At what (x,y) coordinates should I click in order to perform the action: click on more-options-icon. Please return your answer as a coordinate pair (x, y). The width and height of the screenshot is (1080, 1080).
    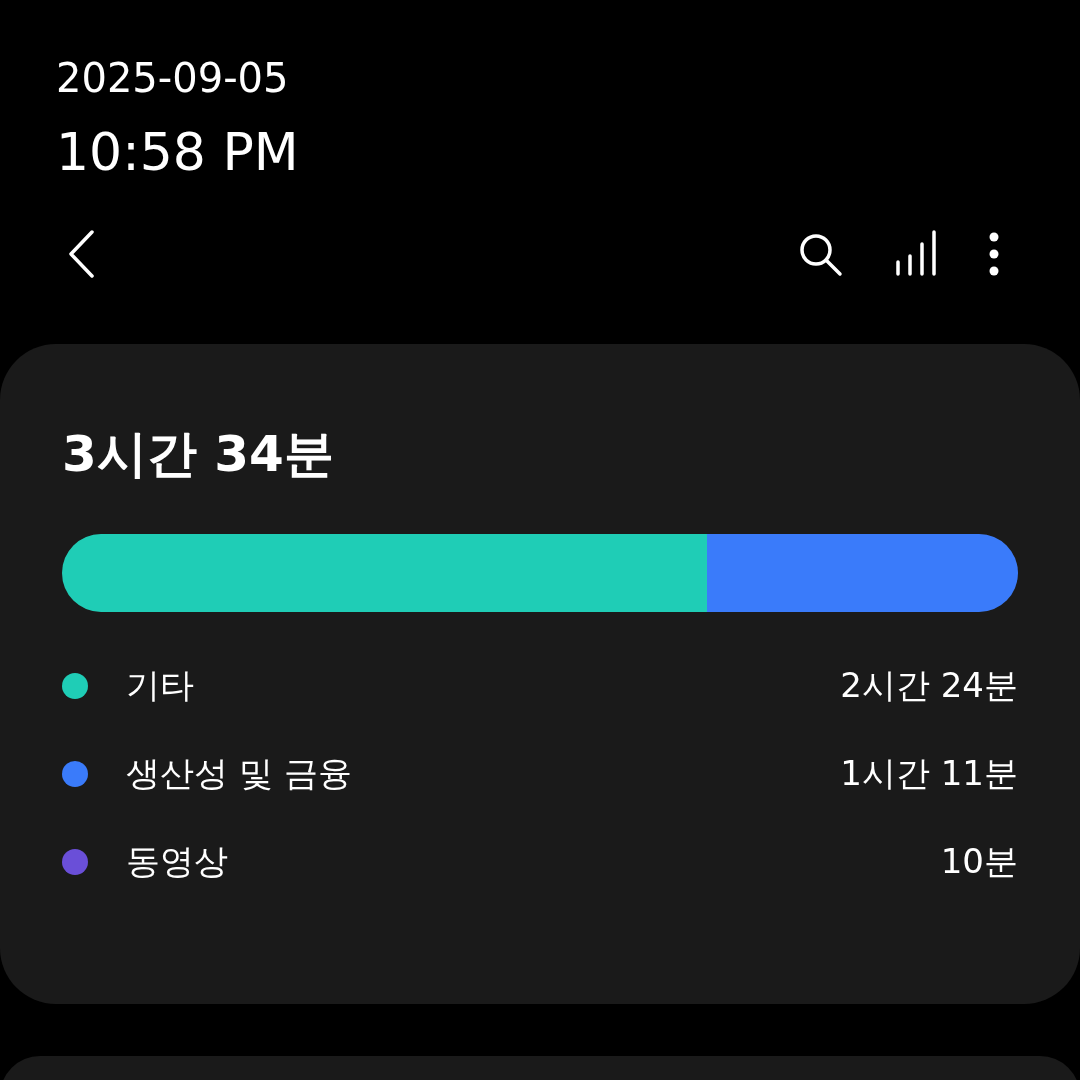
    Looking at the image, I should click on (994, 254).